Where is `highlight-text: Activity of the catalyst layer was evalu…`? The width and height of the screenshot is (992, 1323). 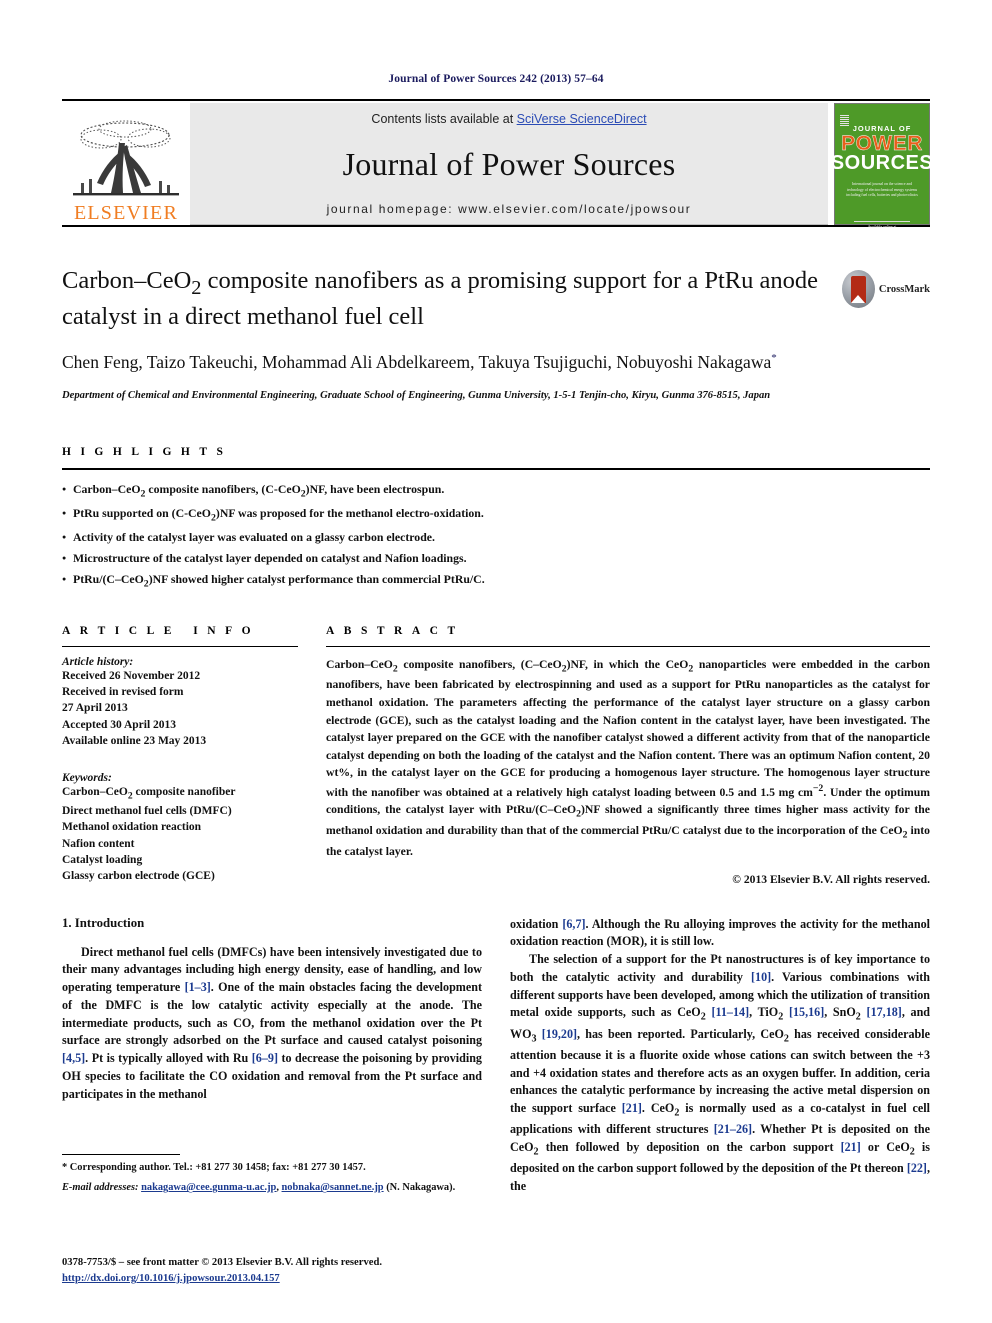 highlight-text: Activity of the catalyst layer was evalu… is located at coordinates (254, 536).